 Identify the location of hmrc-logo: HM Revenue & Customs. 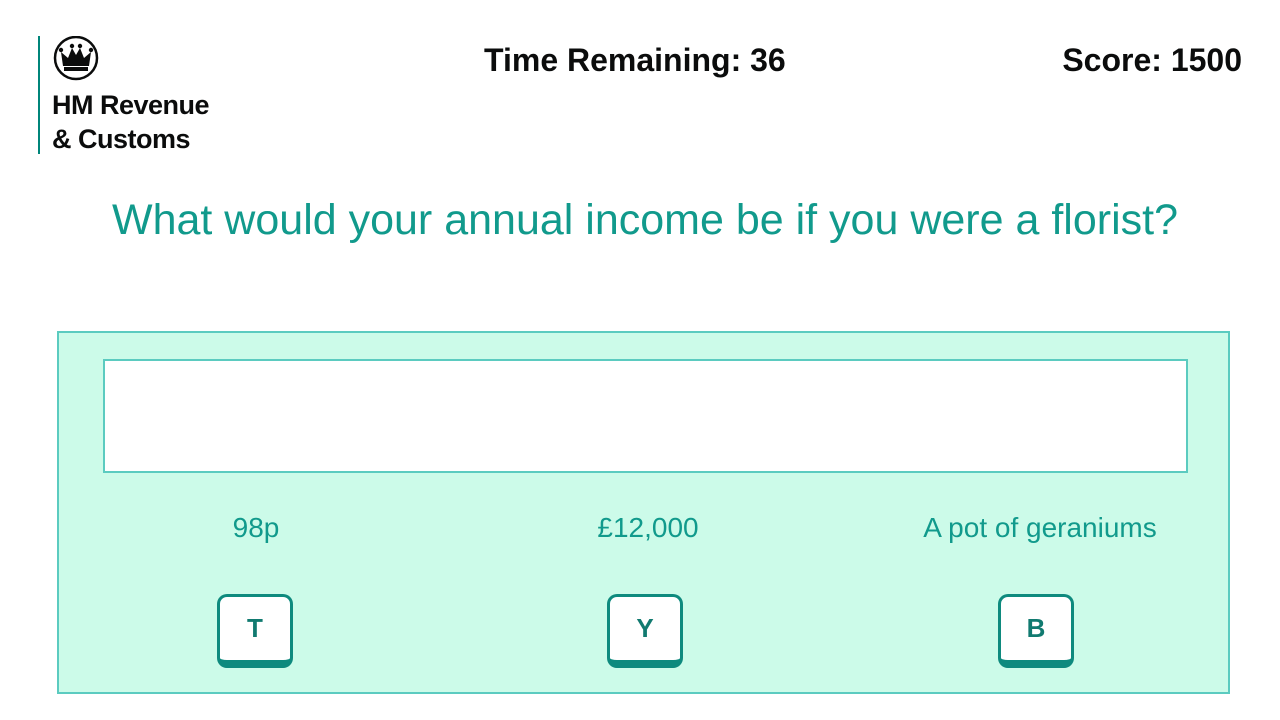
(124, 95).